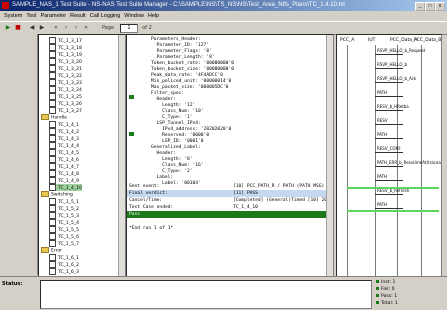 The image size is (447, 310). Describe the element at coordinates (129, 28) in the screenshot. I see `page-input: 1` at that location.